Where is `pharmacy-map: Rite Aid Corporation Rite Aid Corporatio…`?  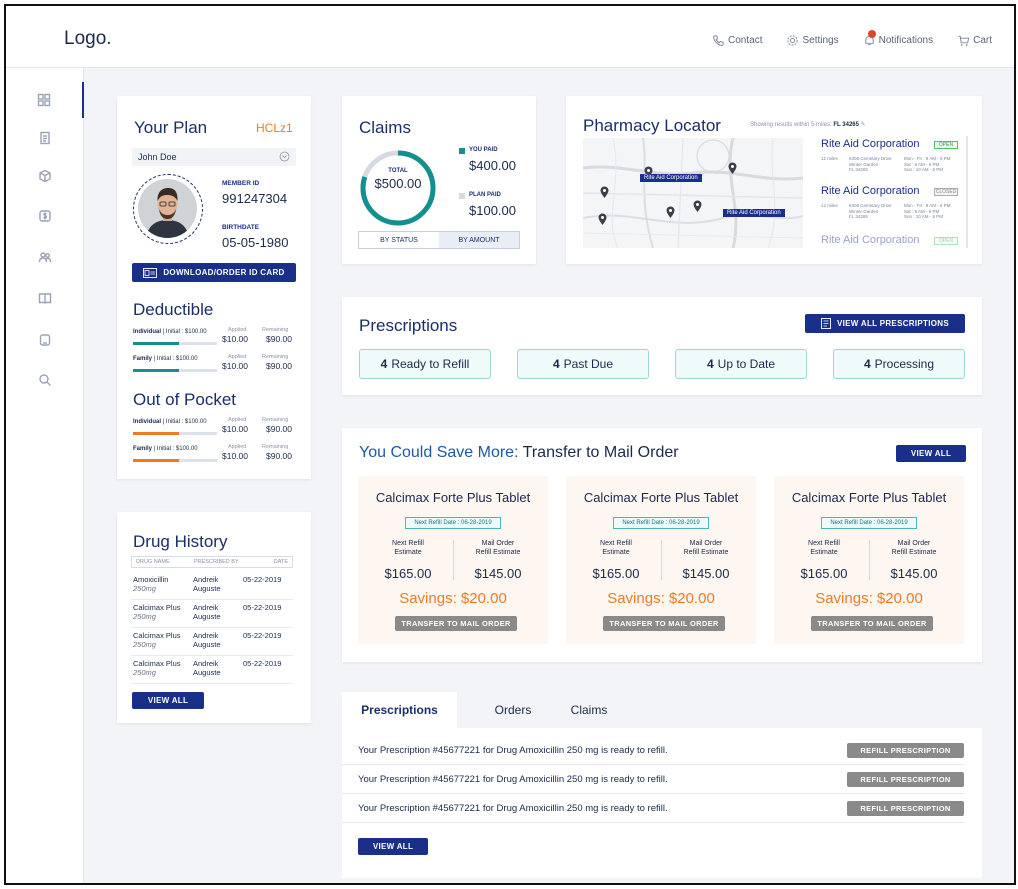 pharmacy-map: Rite Aid Corporation Rite Aid Corporatio… is located at coordinates (693, 193).